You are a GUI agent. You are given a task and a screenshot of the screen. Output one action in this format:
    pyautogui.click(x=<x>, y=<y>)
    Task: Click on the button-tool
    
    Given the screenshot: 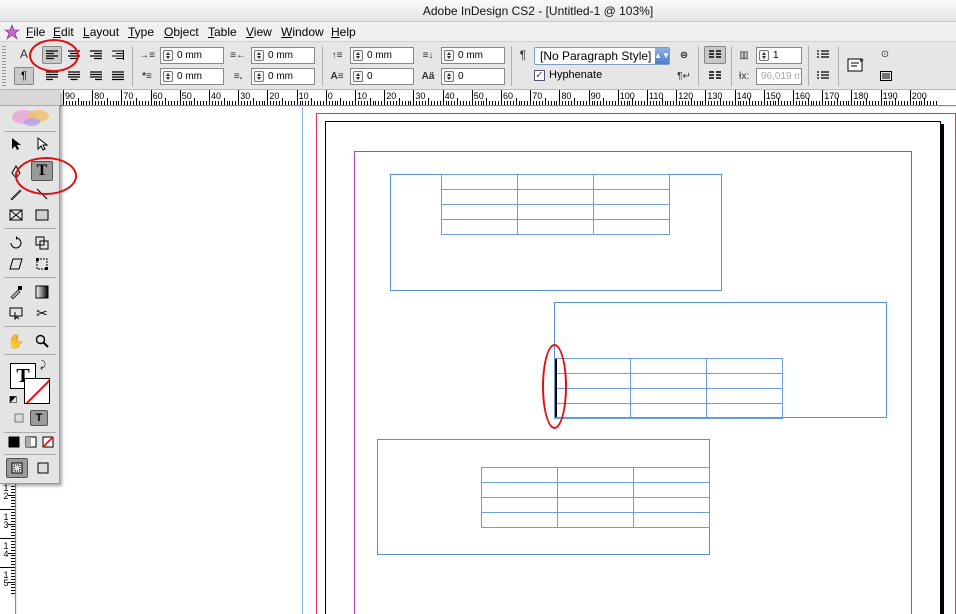 What is the action you would take?
    pyautogui.click(x=16, y=313)
    